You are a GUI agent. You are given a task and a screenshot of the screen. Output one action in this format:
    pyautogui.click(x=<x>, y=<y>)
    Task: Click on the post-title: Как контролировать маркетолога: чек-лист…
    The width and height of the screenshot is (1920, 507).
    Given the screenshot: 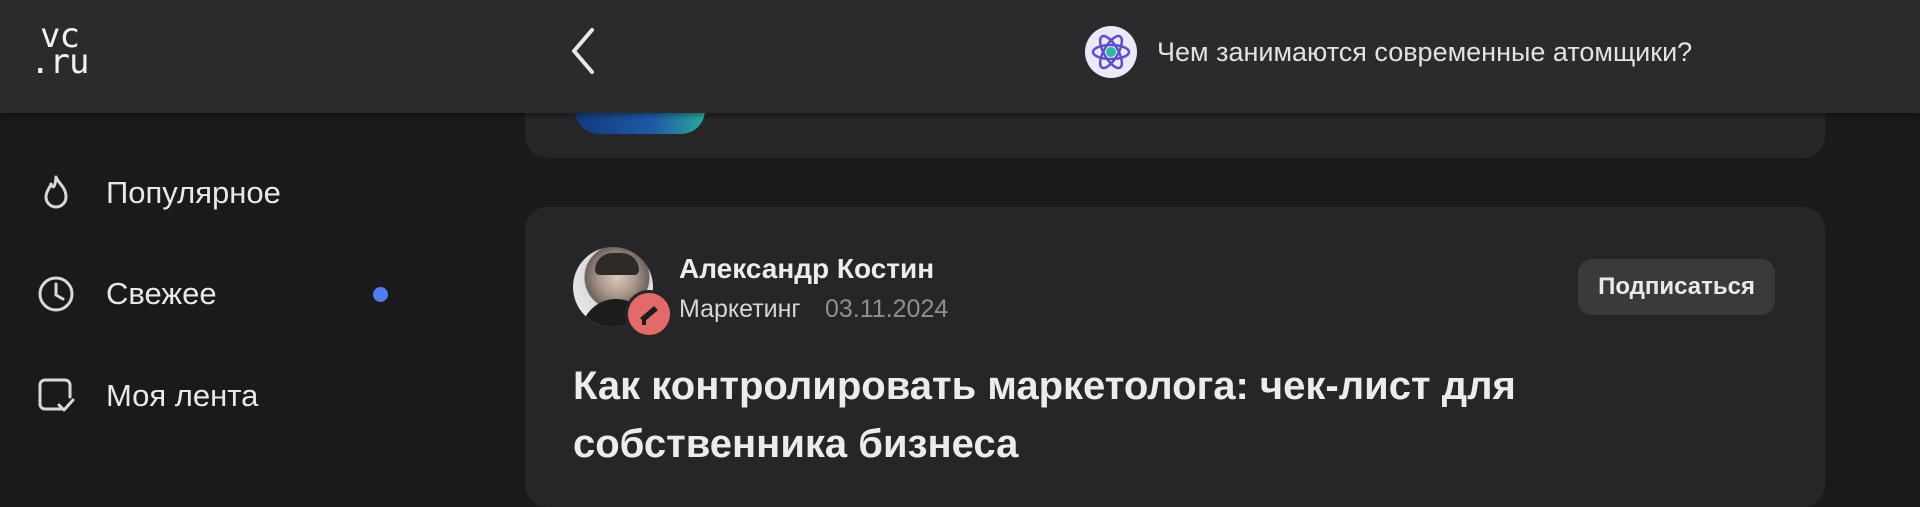 What is the action you would take?
    pyautogui.click(x=1148, y=415)
    